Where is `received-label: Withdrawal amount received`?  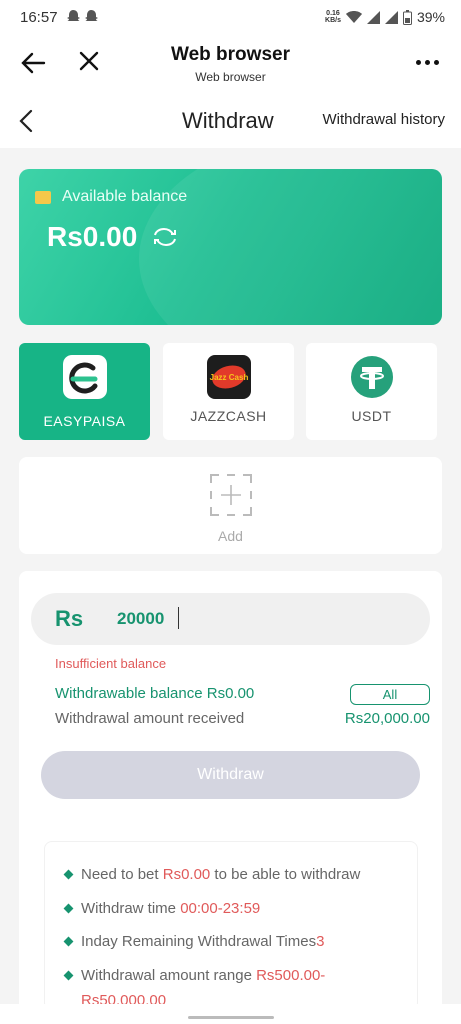 received-label: Withdrawal amount received is located at coordinates (150, 718).